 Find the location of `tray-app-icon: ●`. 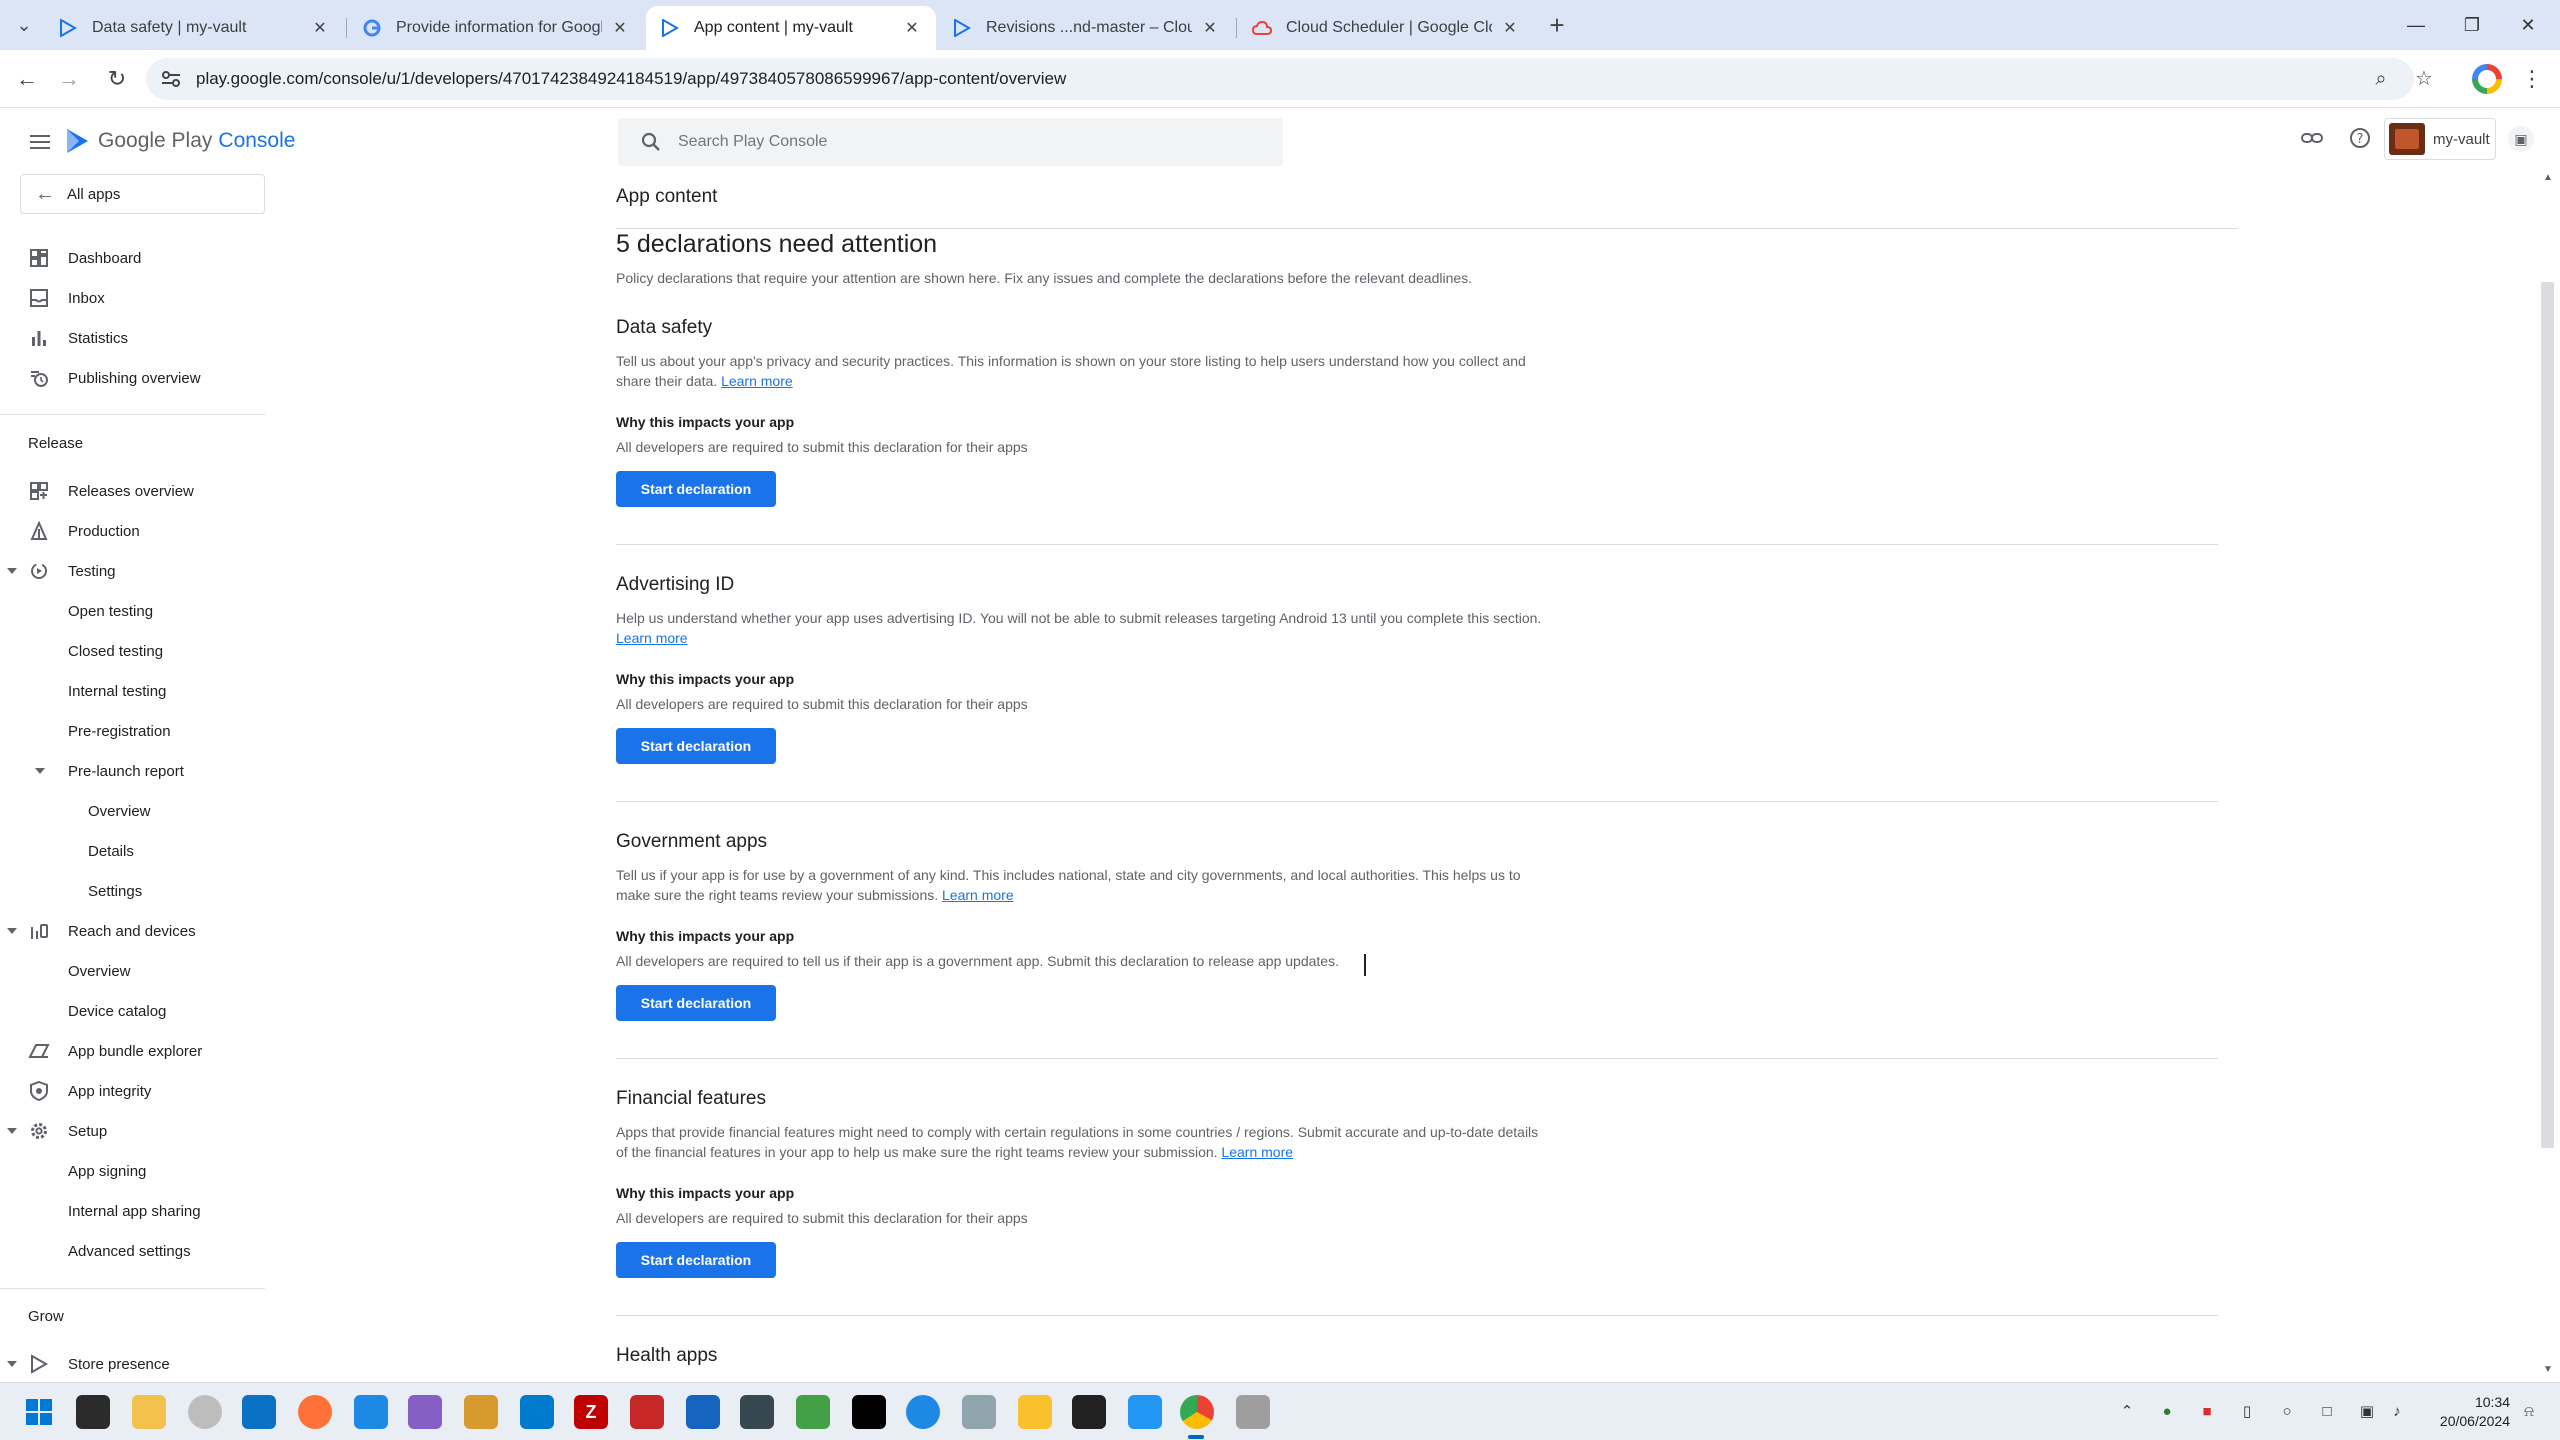

tray-app-icon: ● is located at coordinates (2167, 1412).